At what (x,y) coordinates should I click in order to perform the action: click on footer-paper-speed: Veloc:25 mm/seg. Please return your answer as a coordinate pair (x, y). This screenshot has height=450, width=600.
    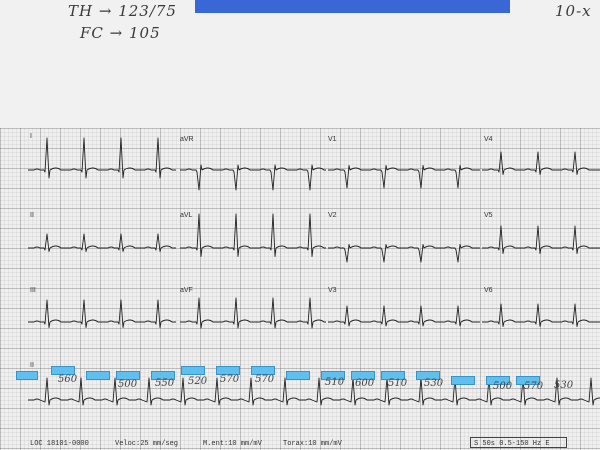
    Looking at the image, I should click on (147, 444).